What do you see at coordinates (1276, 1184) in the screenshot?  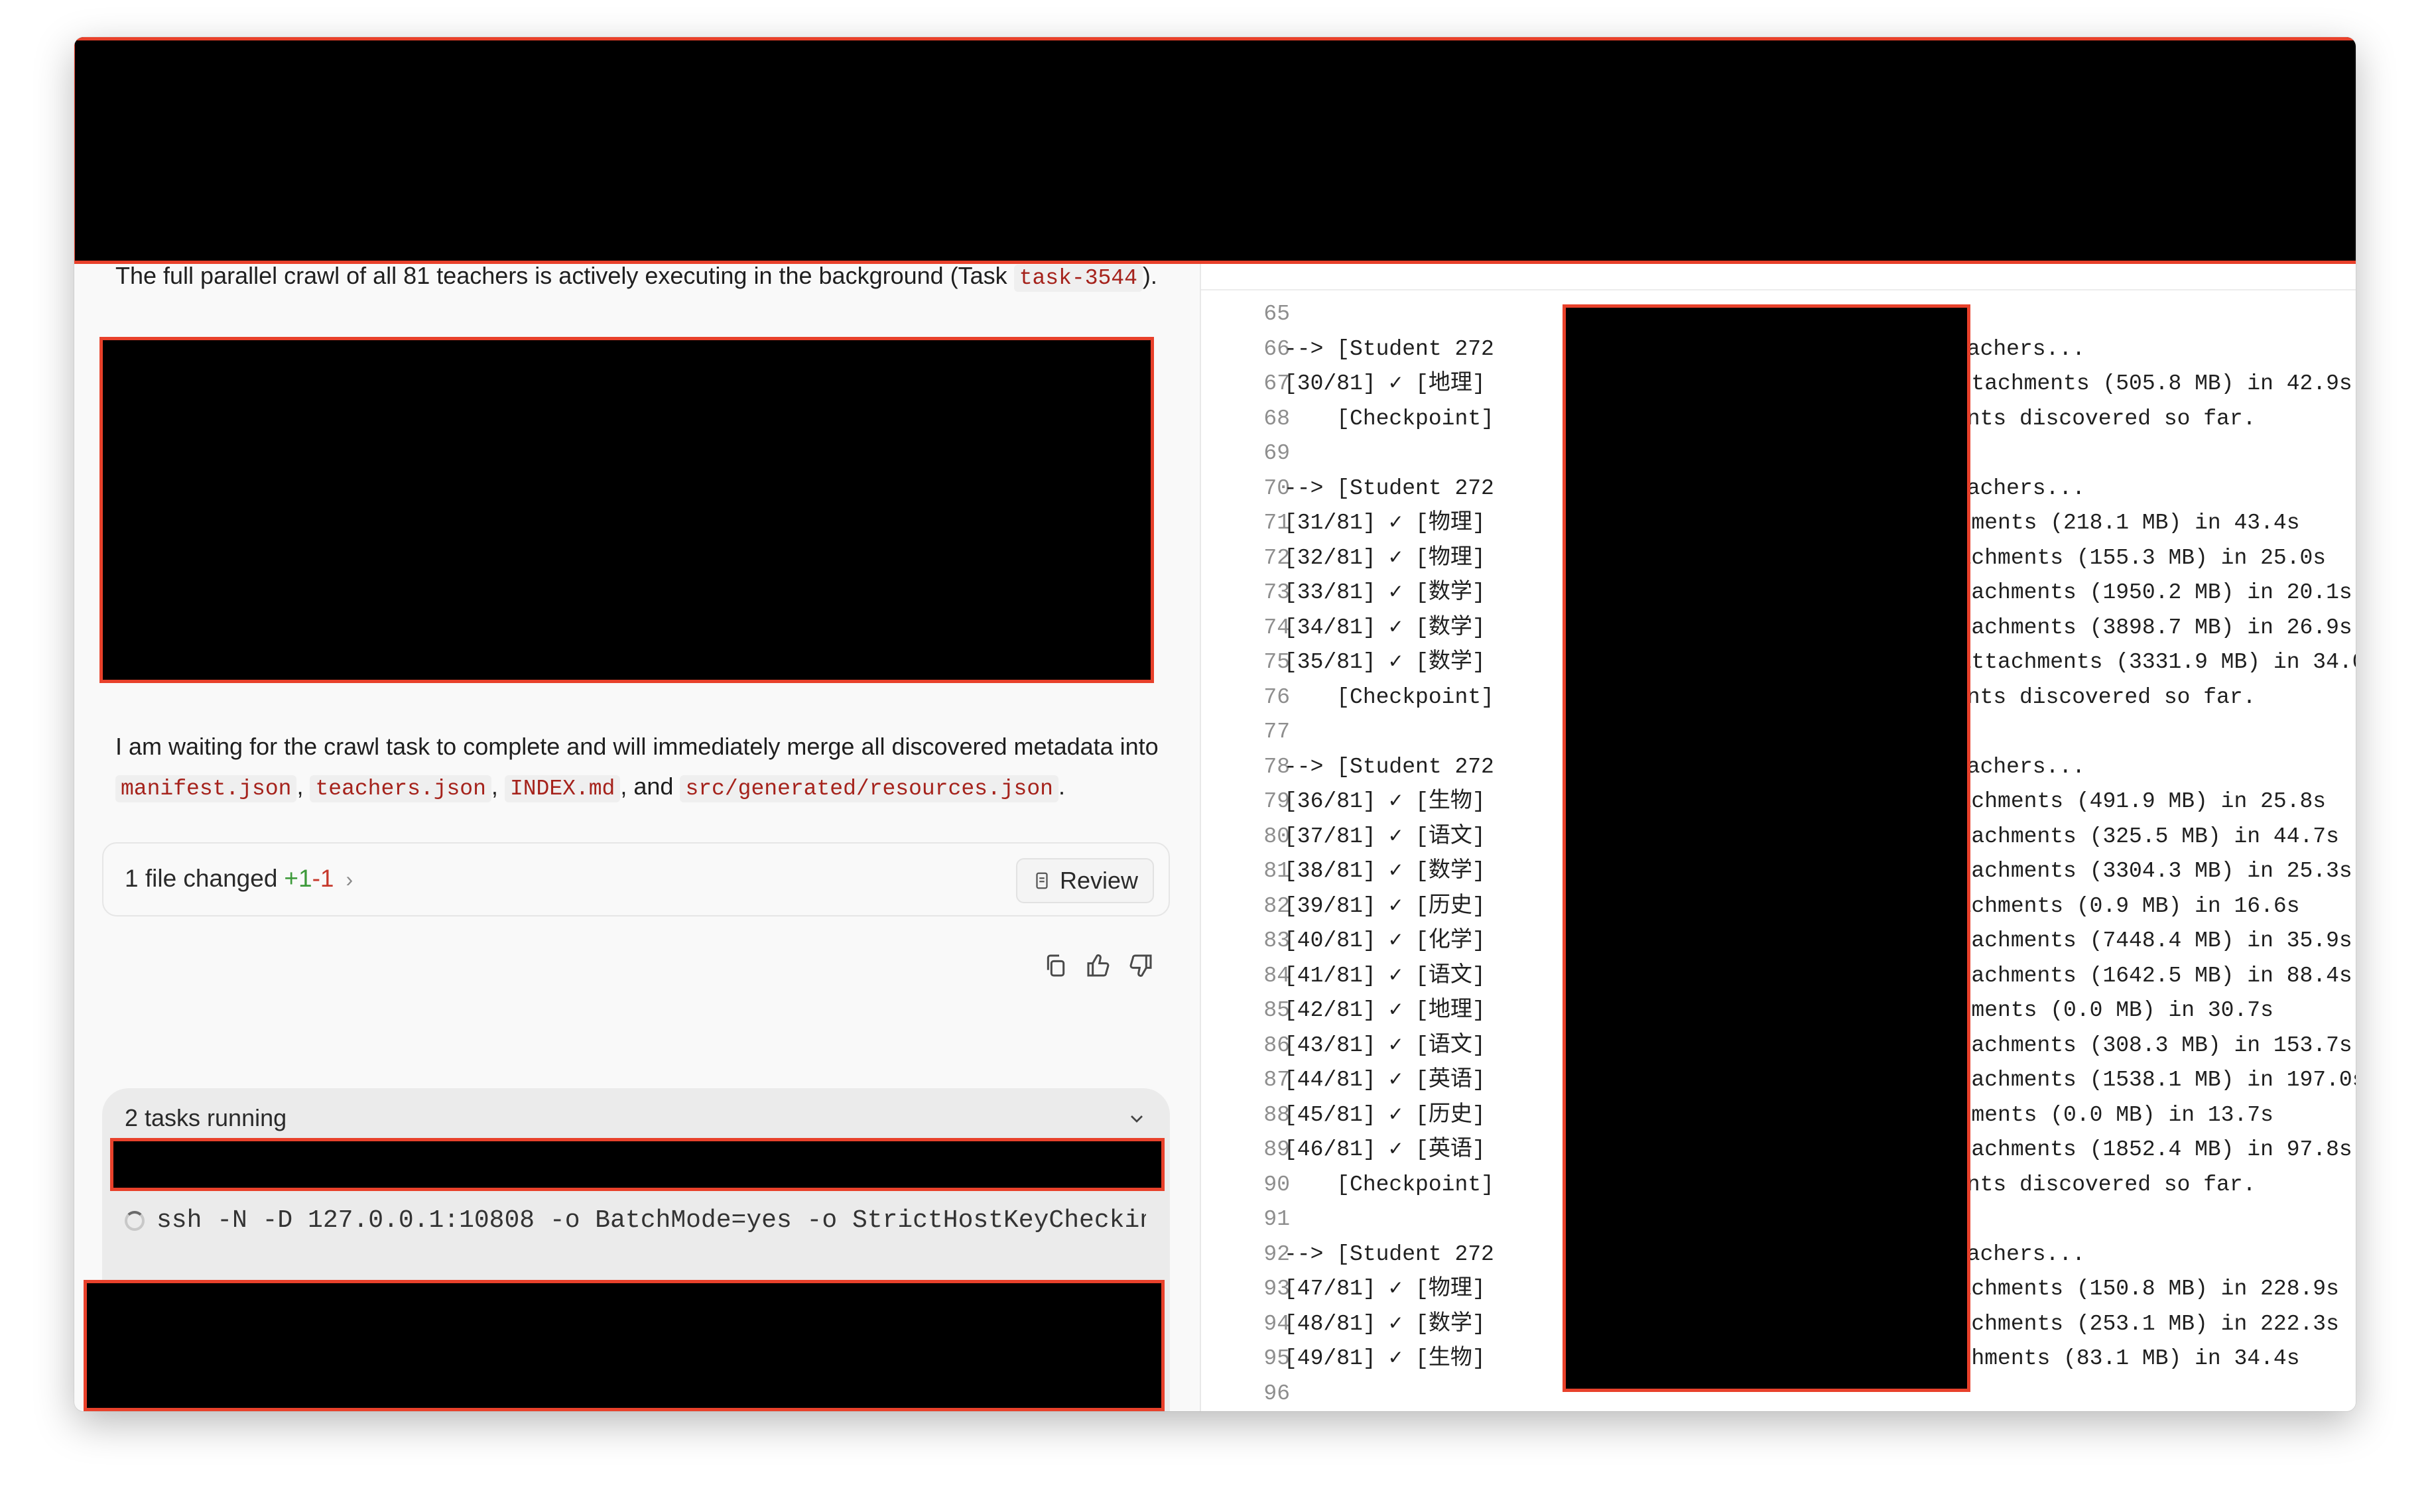 I see `line-number: 90` at bounding box center [1276, 1184].